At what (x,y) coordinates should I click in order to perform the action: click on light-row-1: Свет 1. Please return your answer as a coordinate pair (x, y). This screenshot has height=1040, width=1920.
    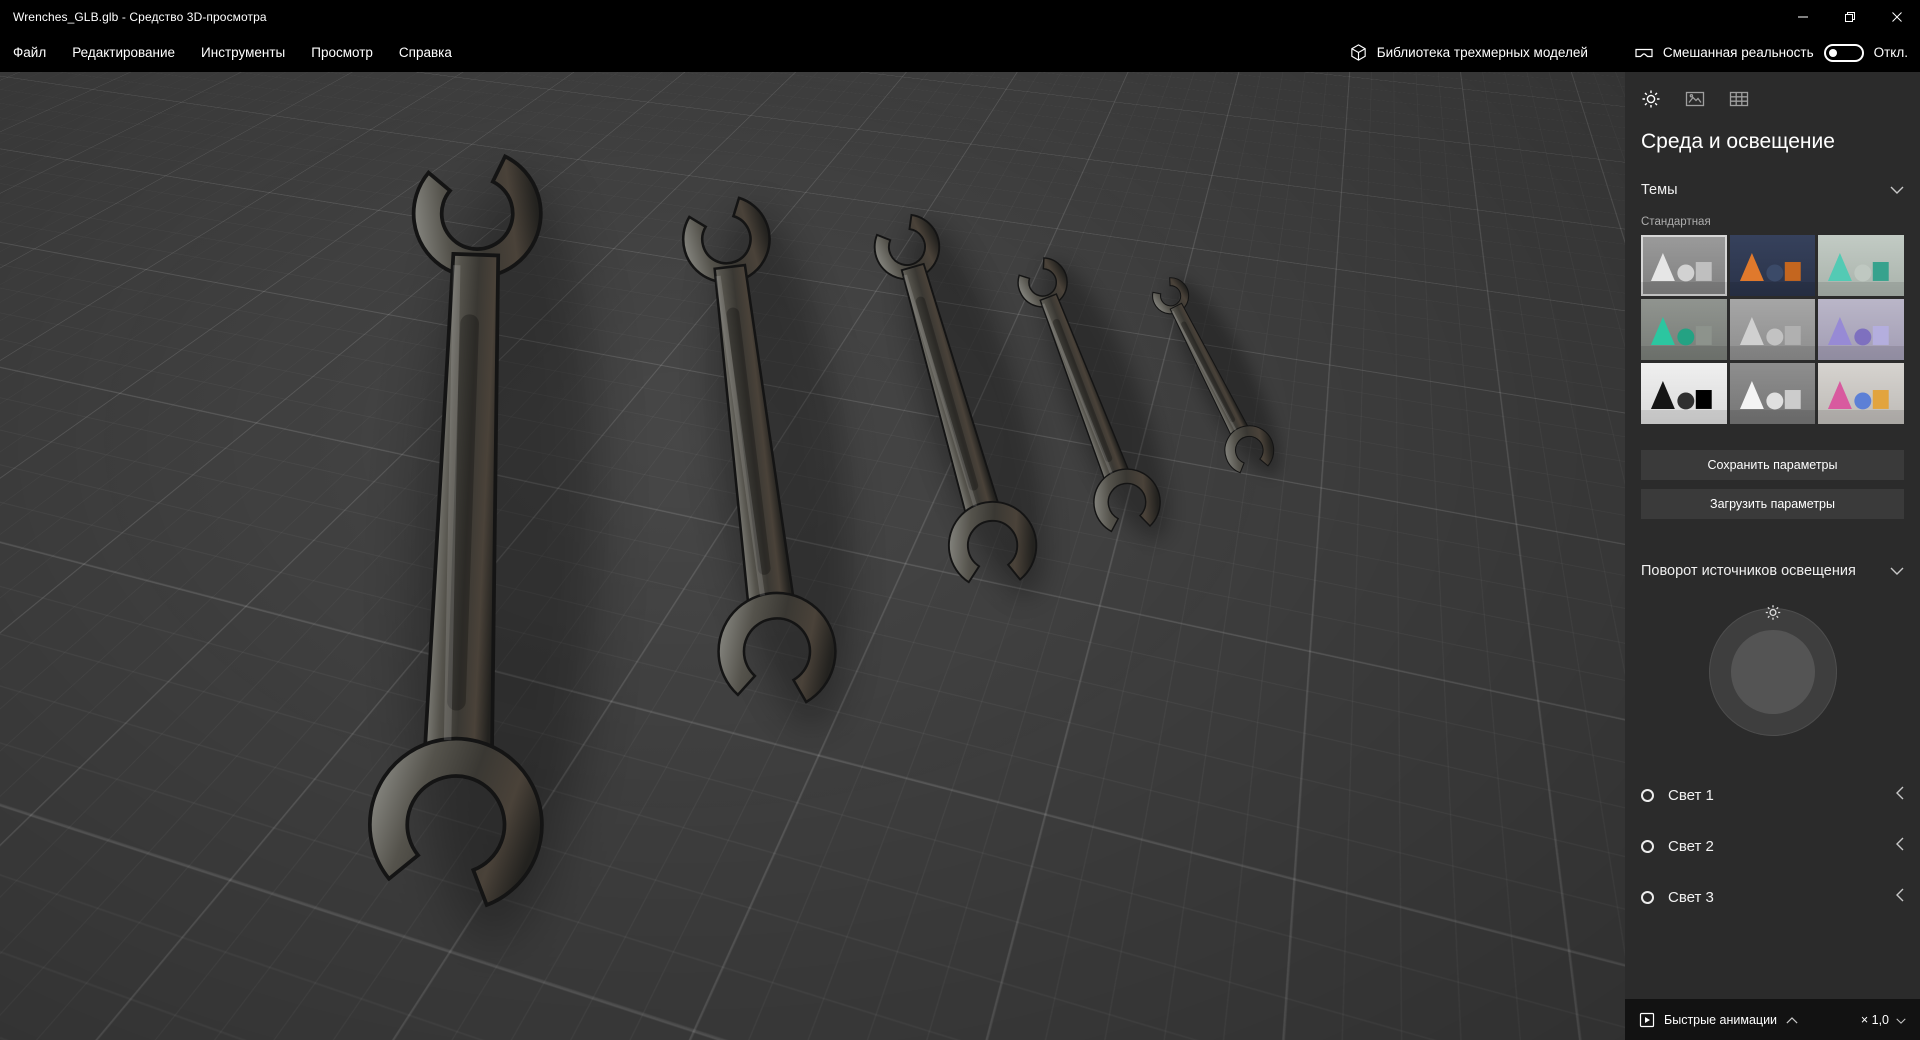
    Looking at the image, I should click on (1772, 795).